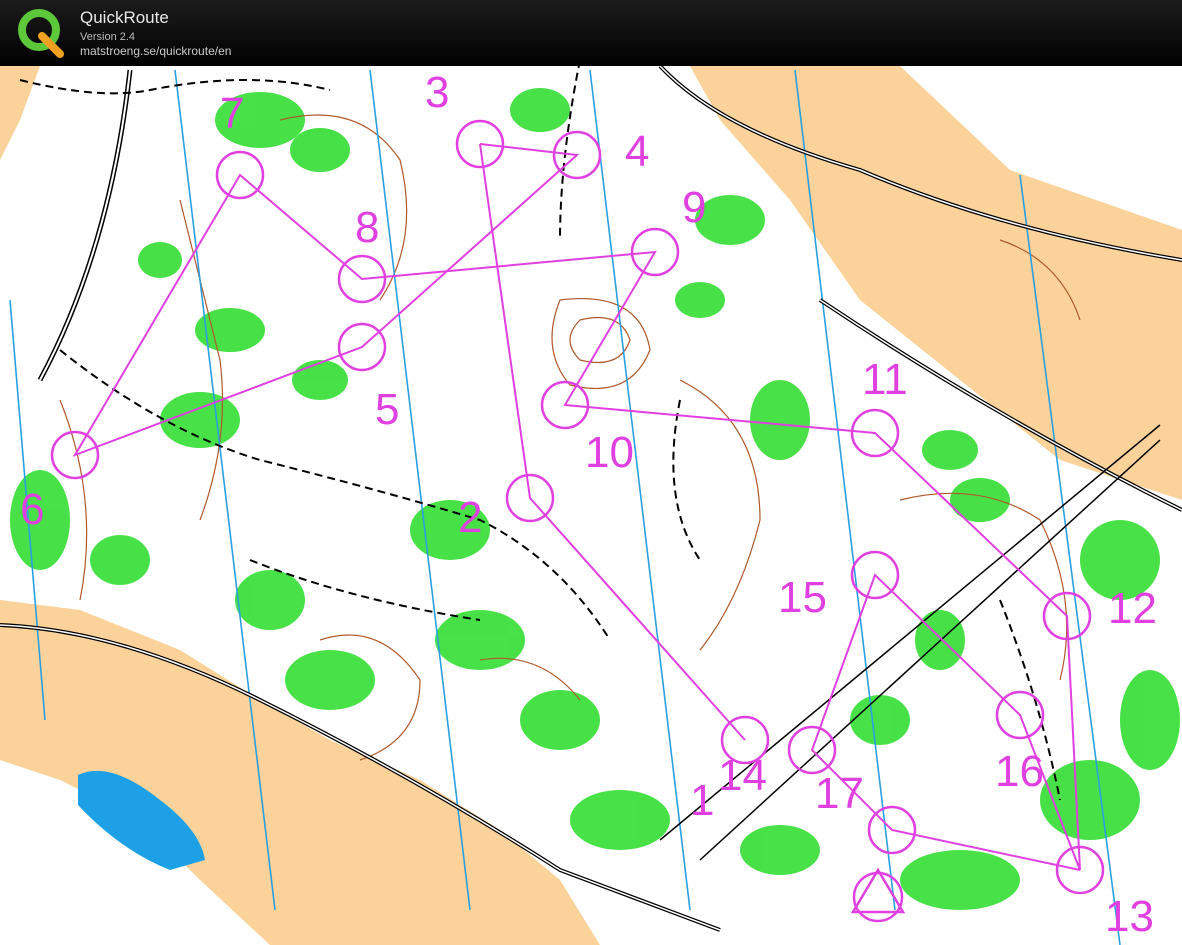  What do you see at coordinates (124, 17) in the screenshot?
I see `app-title: QuickRoute` at bounding box center [124, 17].